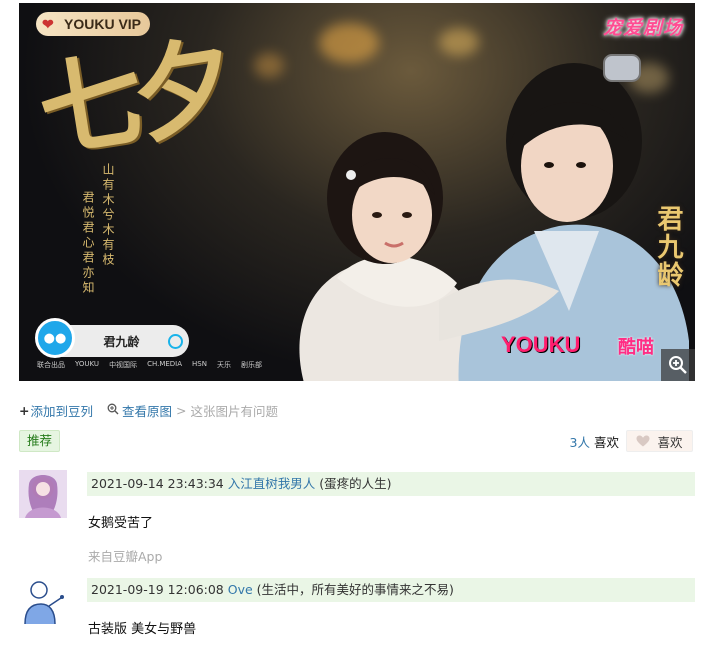  Describe the element at coordinates (40, 441) in the screenshot. I see `recommend-tag: 推荐` at that location.